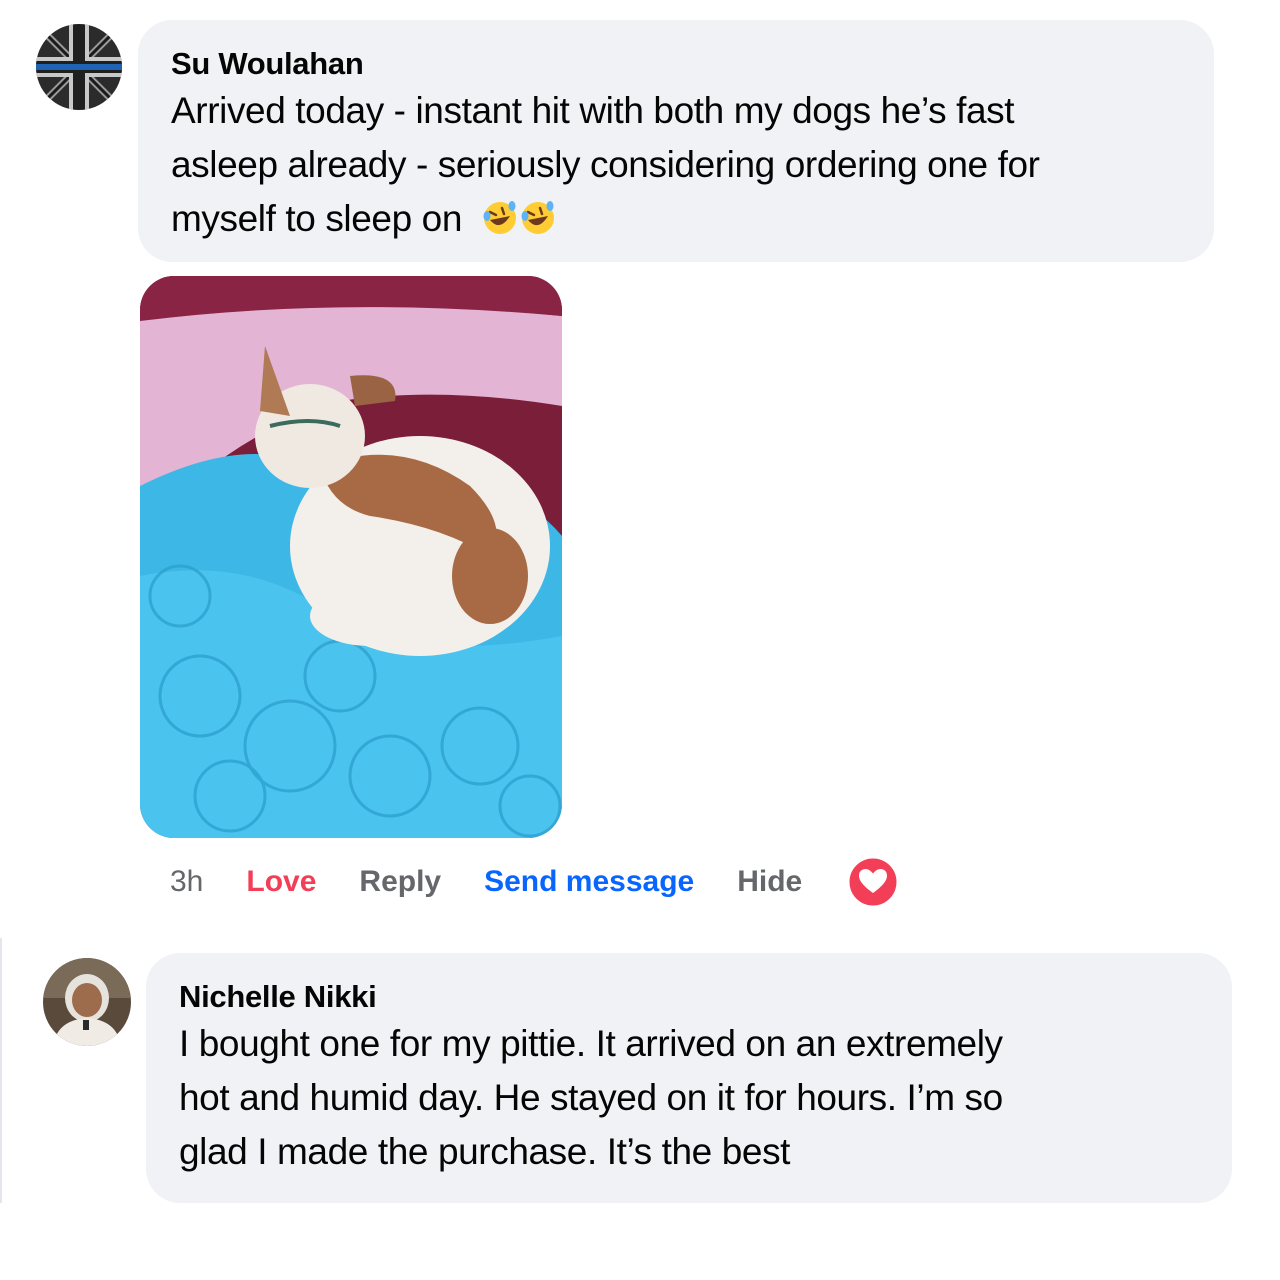 Image resolution: width=1280 pixels, height=1280 pixels. I want to click on timestamp: 3h, so click(186, 882).